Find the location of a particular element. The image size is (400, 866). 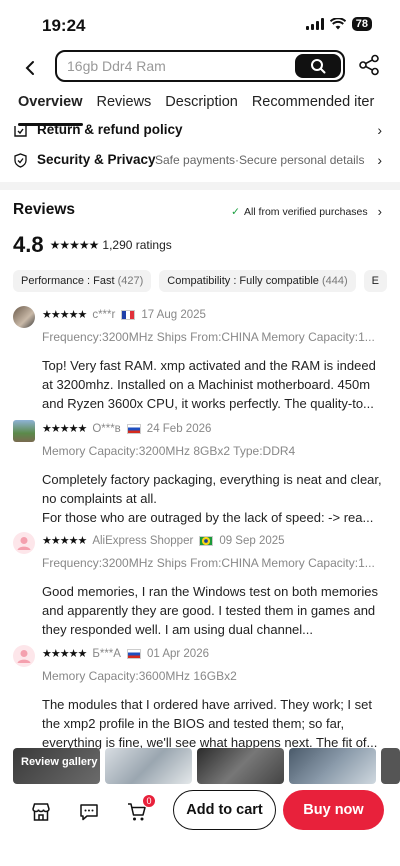

add-to-cart-button: Add to cart is located at coordinates (224, 810).